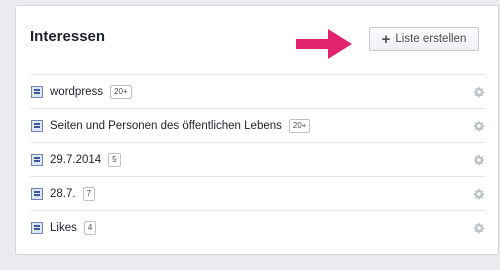  Describe the element at coordinates (324, 44) in the screenshot. I see `arrow-right-icon` at that location.